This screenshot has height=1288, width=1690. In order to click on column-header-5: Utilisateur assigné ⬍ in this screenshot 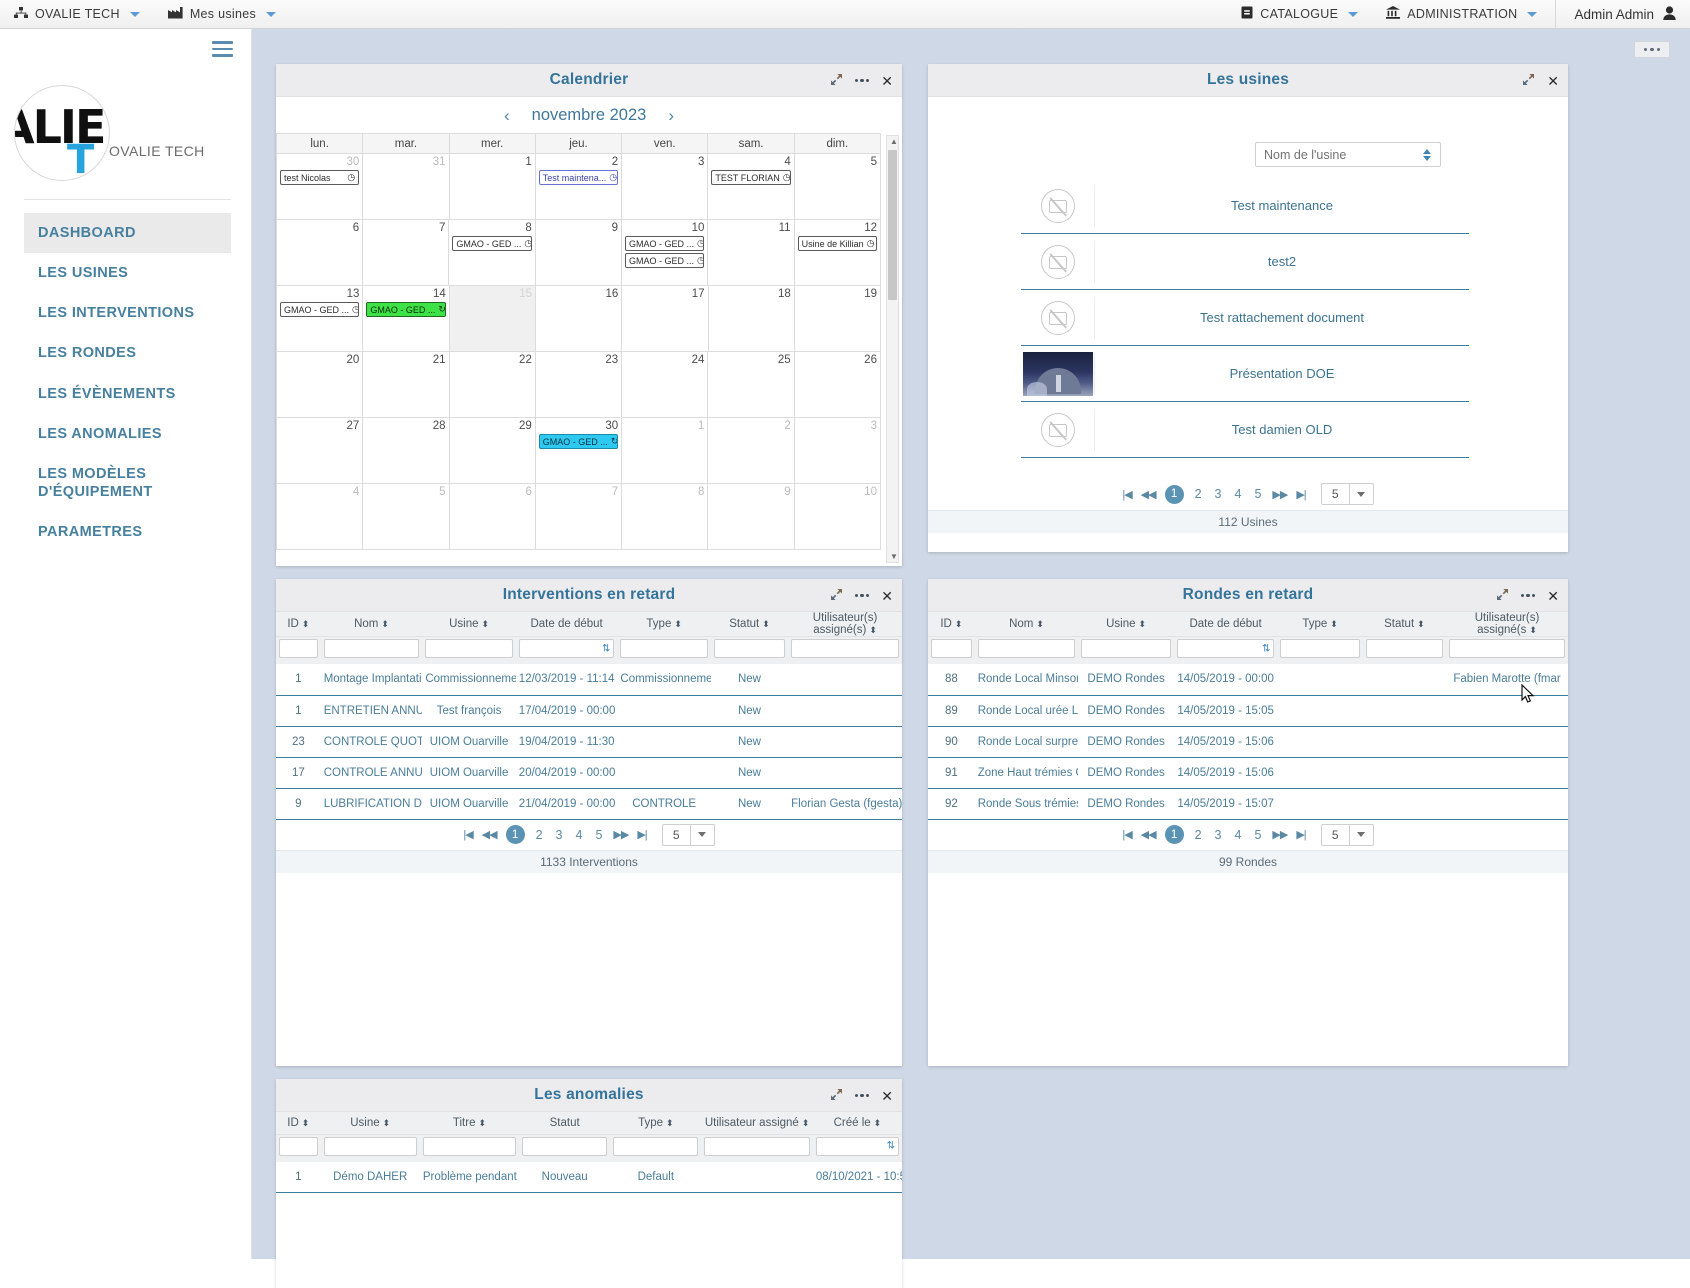, I will do `click(757, 1123)`.